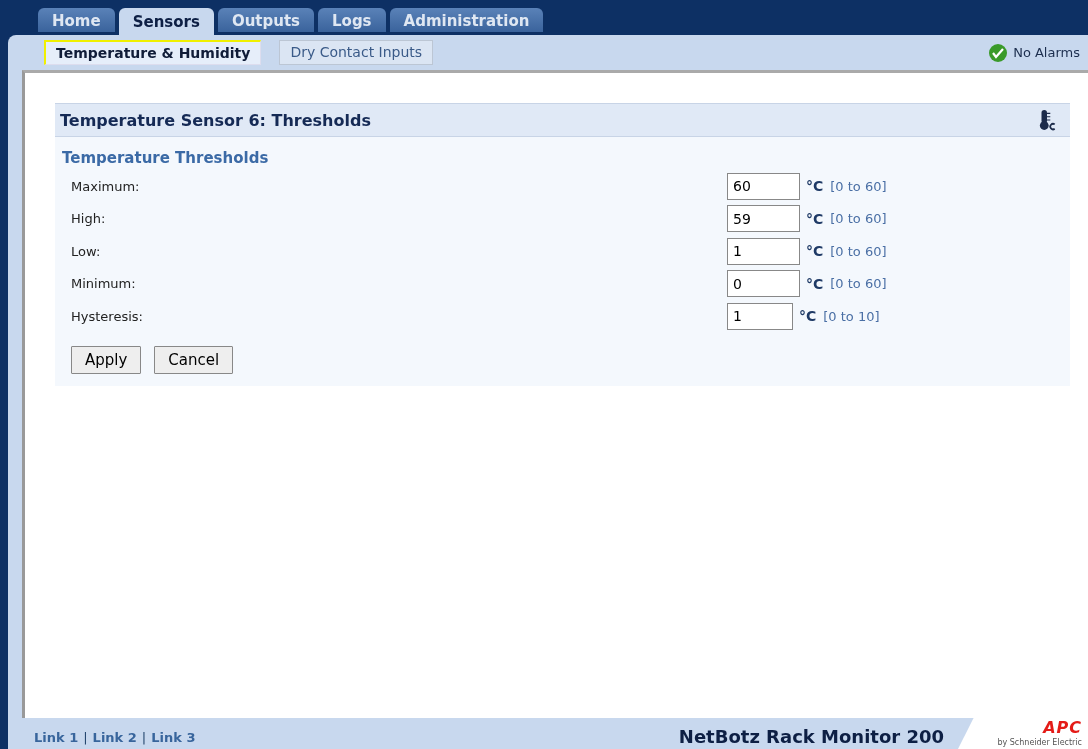 This screenshot has width=1088, height=749. What do you see at coordinates (1047, 120) in the screenshot?
I see `thermometer-icon` at bounding box center [1047, 120].